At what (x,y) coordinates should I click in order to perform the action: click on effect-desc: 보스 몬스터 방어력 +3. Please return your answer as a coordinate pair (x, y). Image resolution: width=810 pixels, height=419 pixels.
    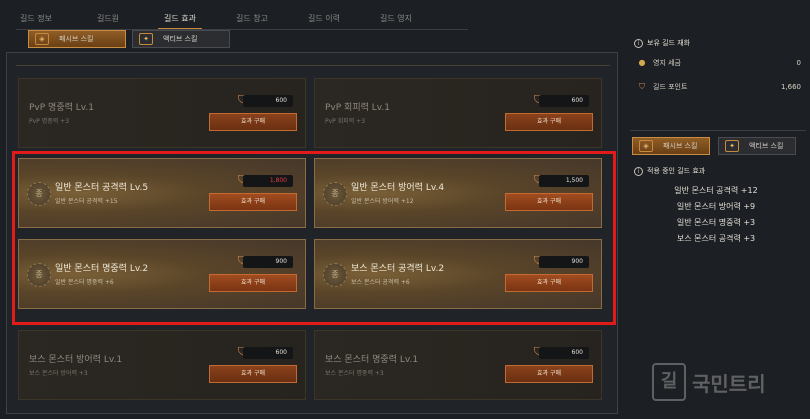
    Looking at the image, I should click on (58, 373).